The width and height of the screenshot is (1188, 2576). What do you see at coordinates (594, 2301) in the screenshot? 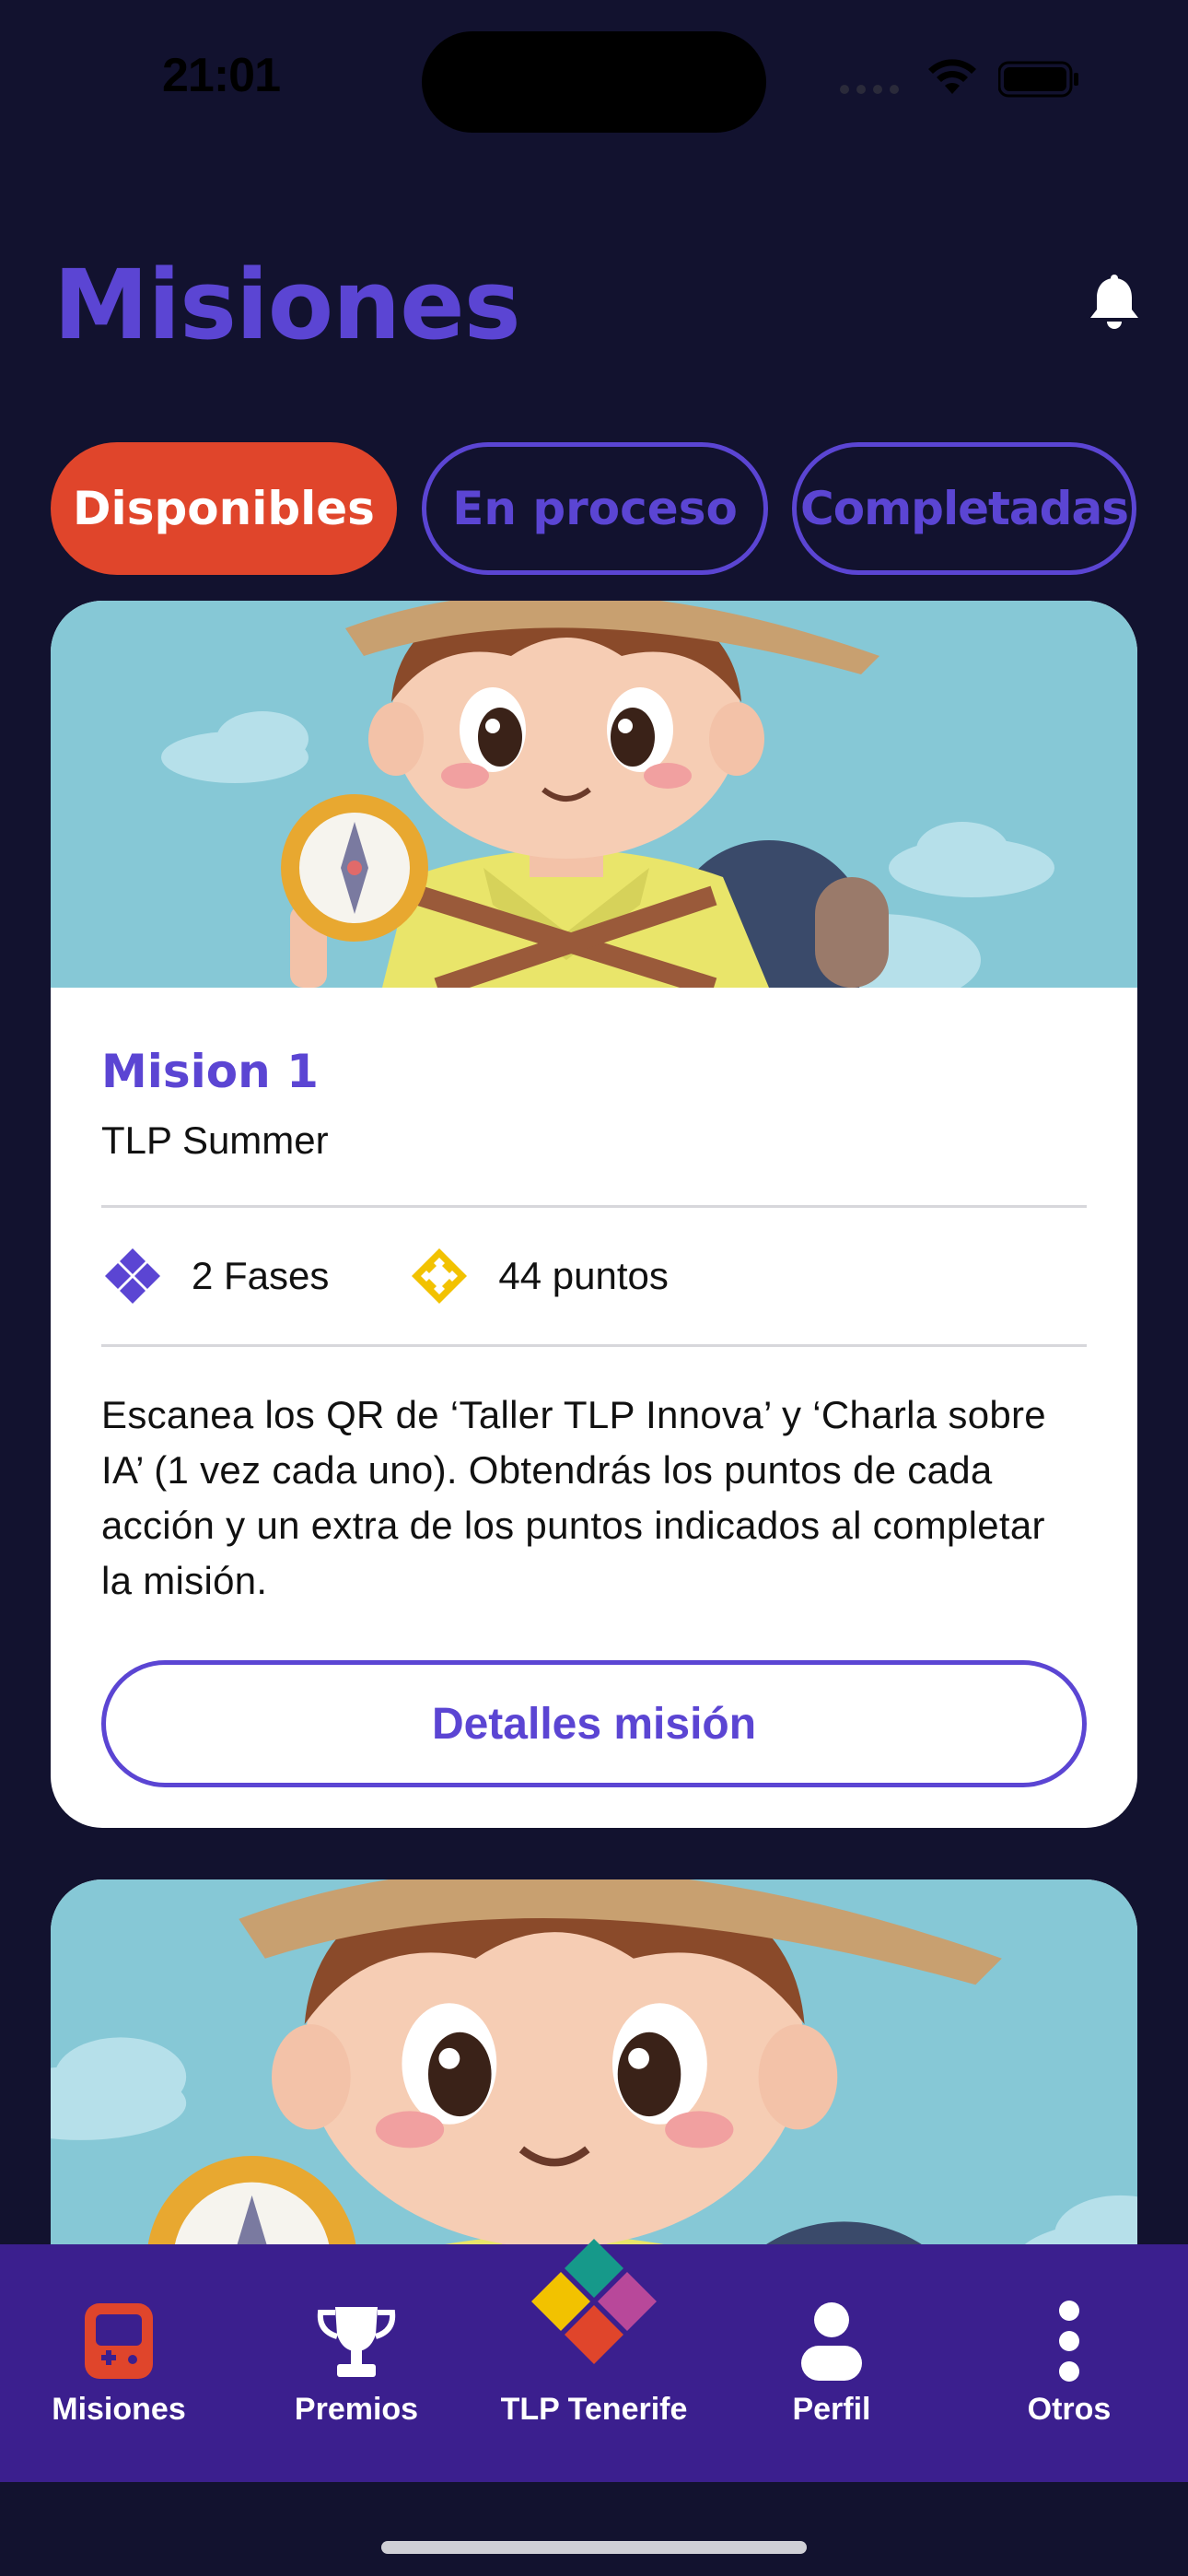
I see `tlp-logo-icon` at bounding box center [594, 2301].